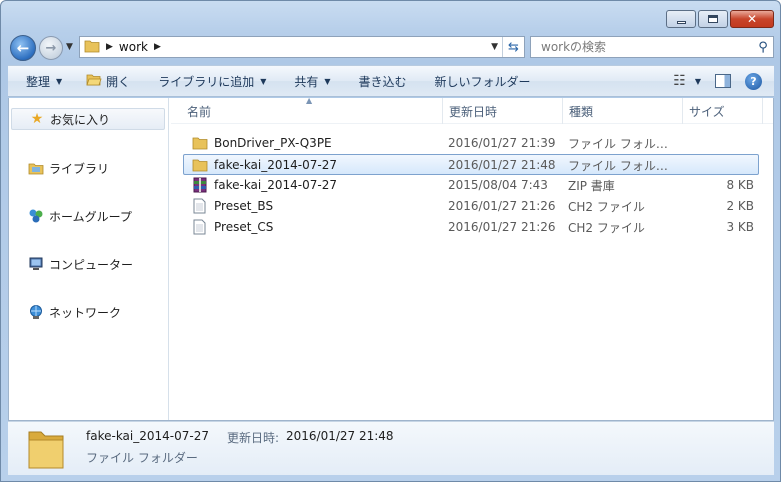 Image resolution: width=781 pixels, height=482 pixels. I want to click on close-button: ✕, so click(752, 19).